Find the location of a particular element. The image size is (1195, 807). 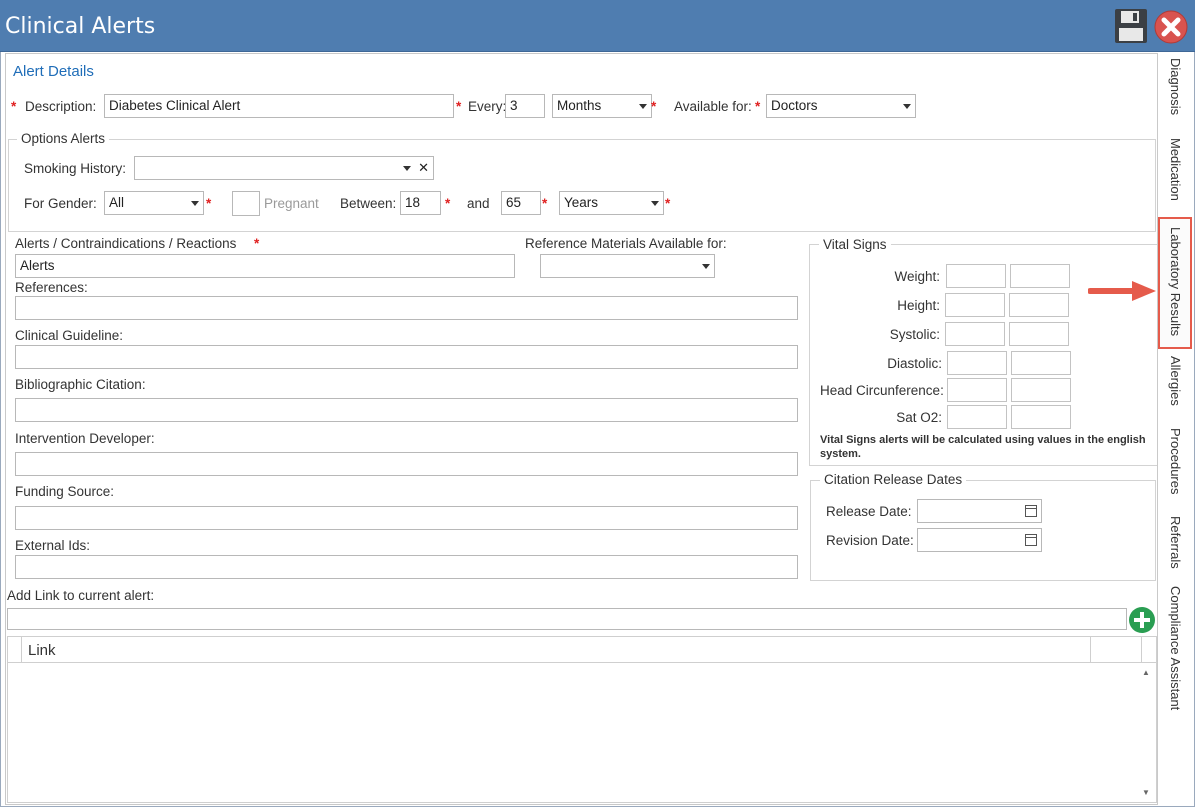

clinical-guideline-label: Clinical Guideline: is located at coordinates (69, 335).